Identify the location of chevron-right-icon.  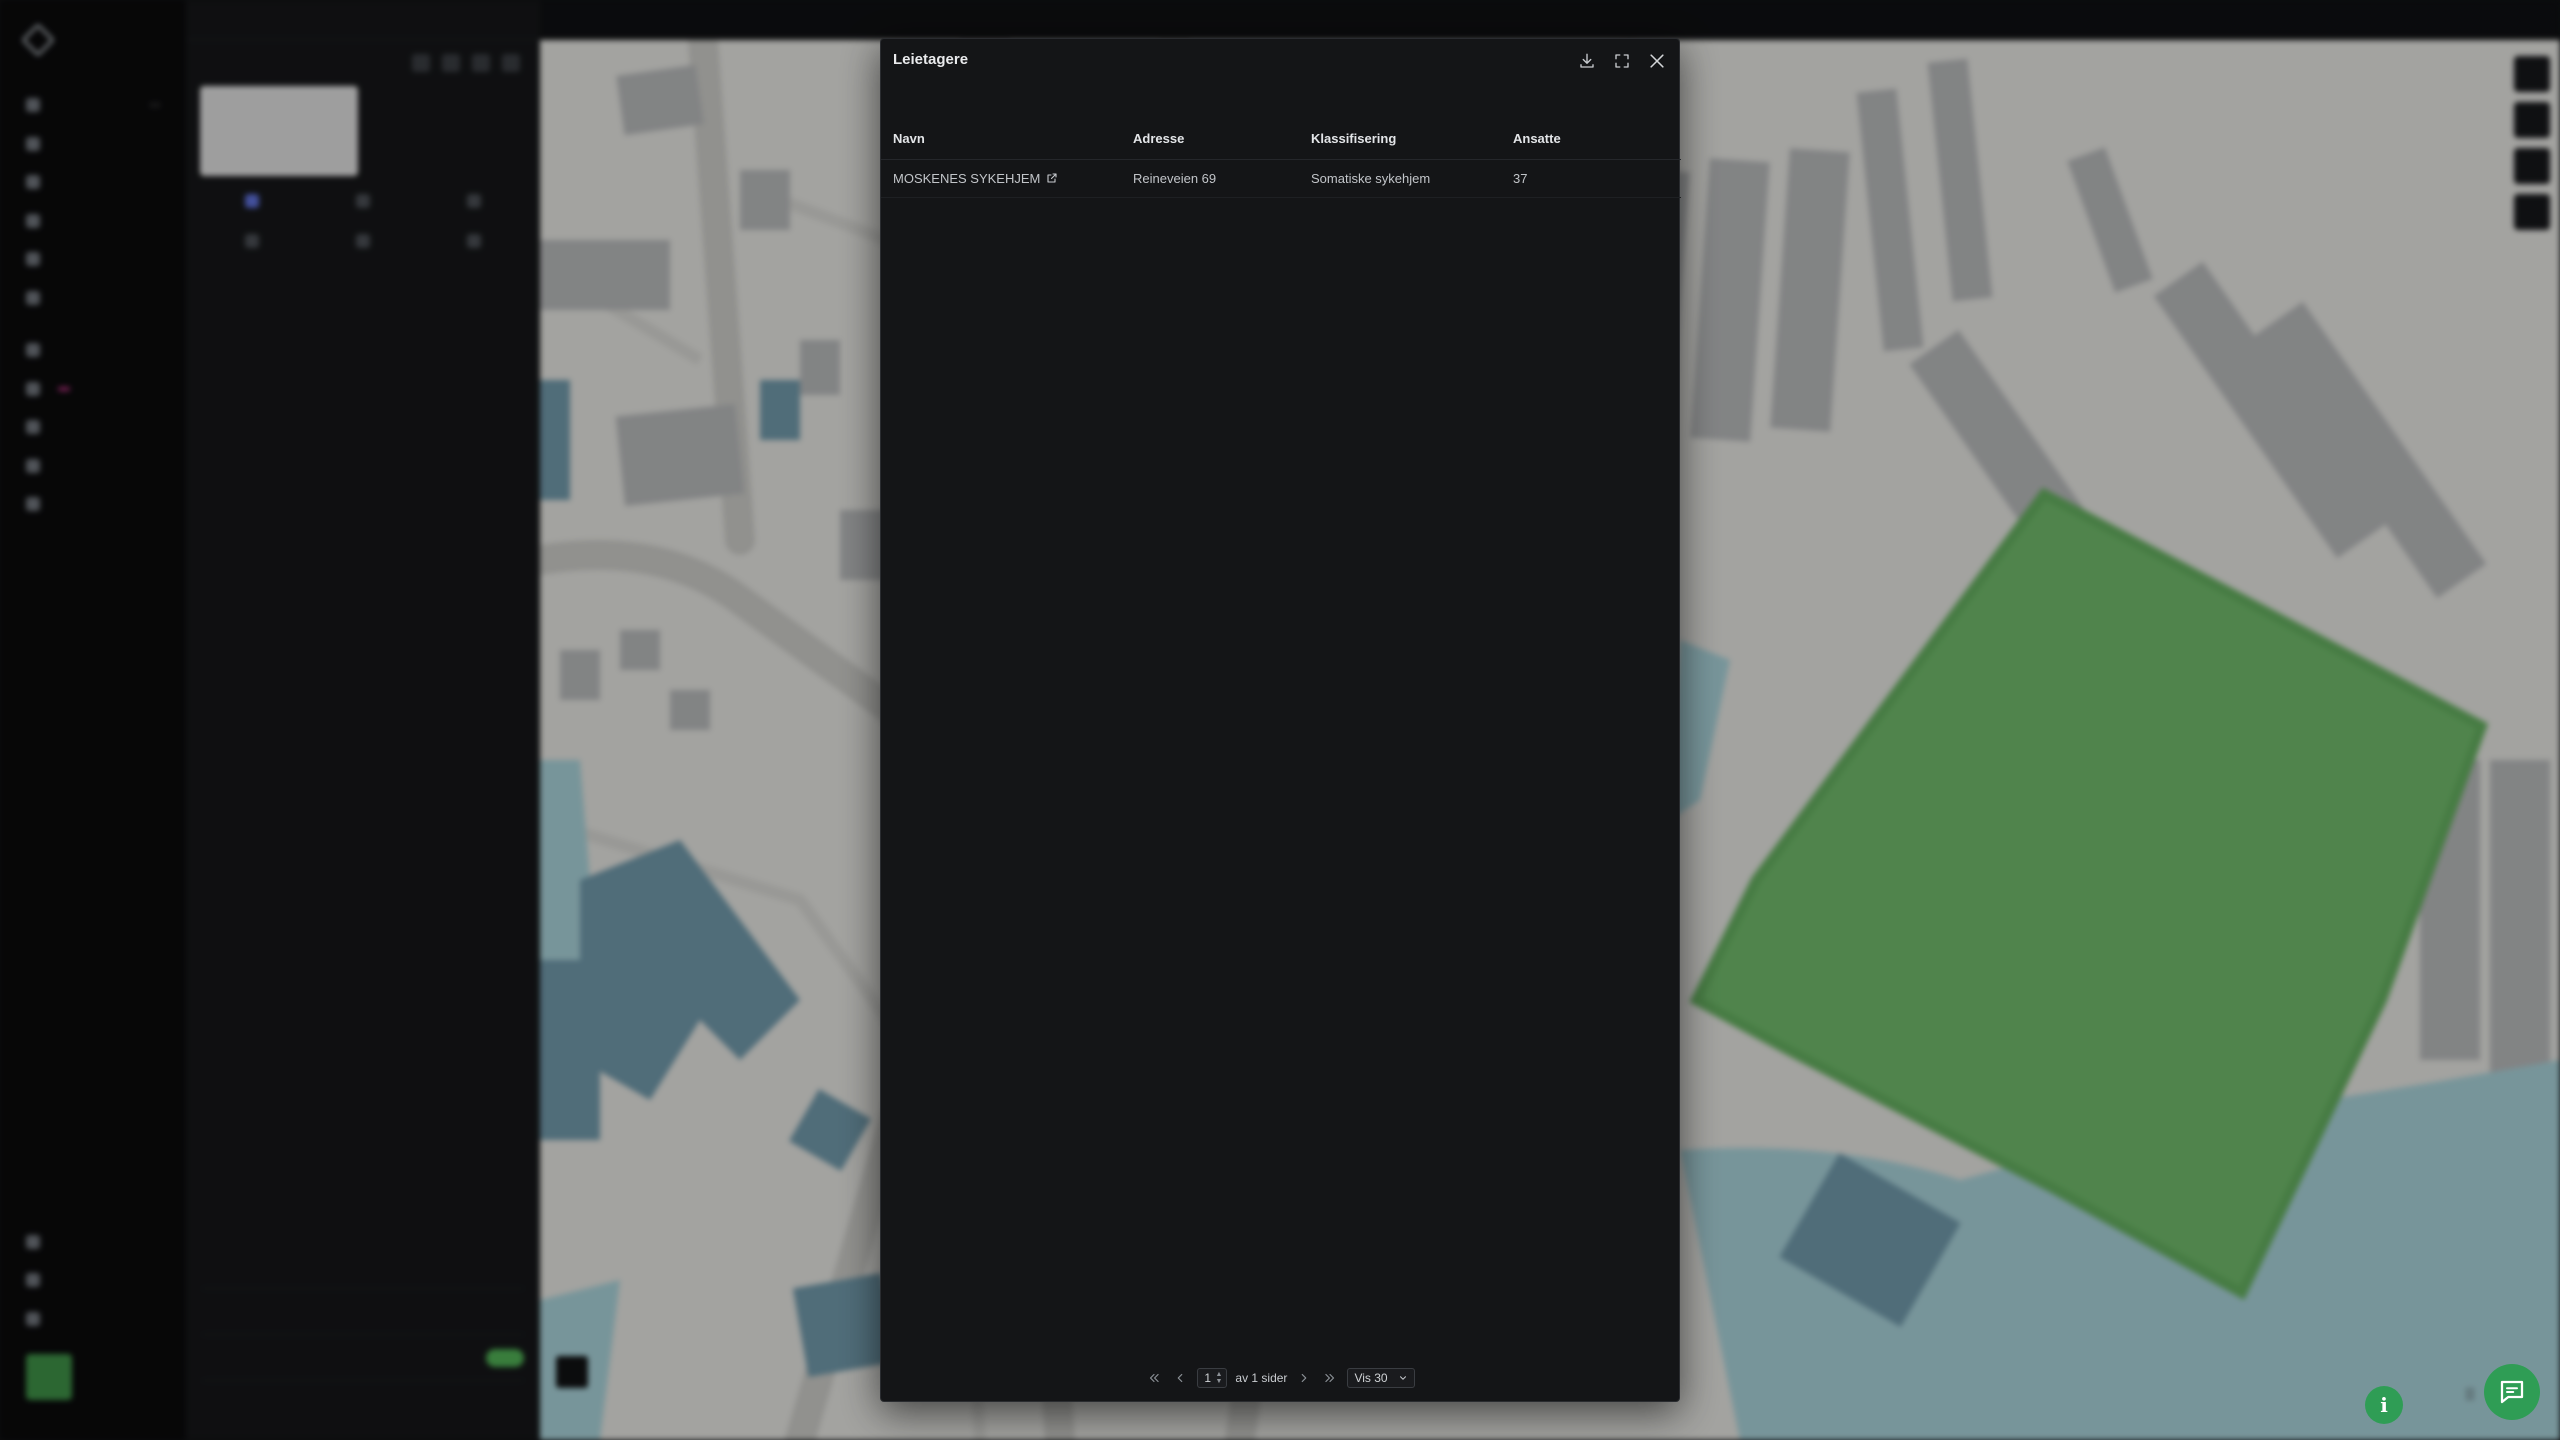
(1304, 1378).